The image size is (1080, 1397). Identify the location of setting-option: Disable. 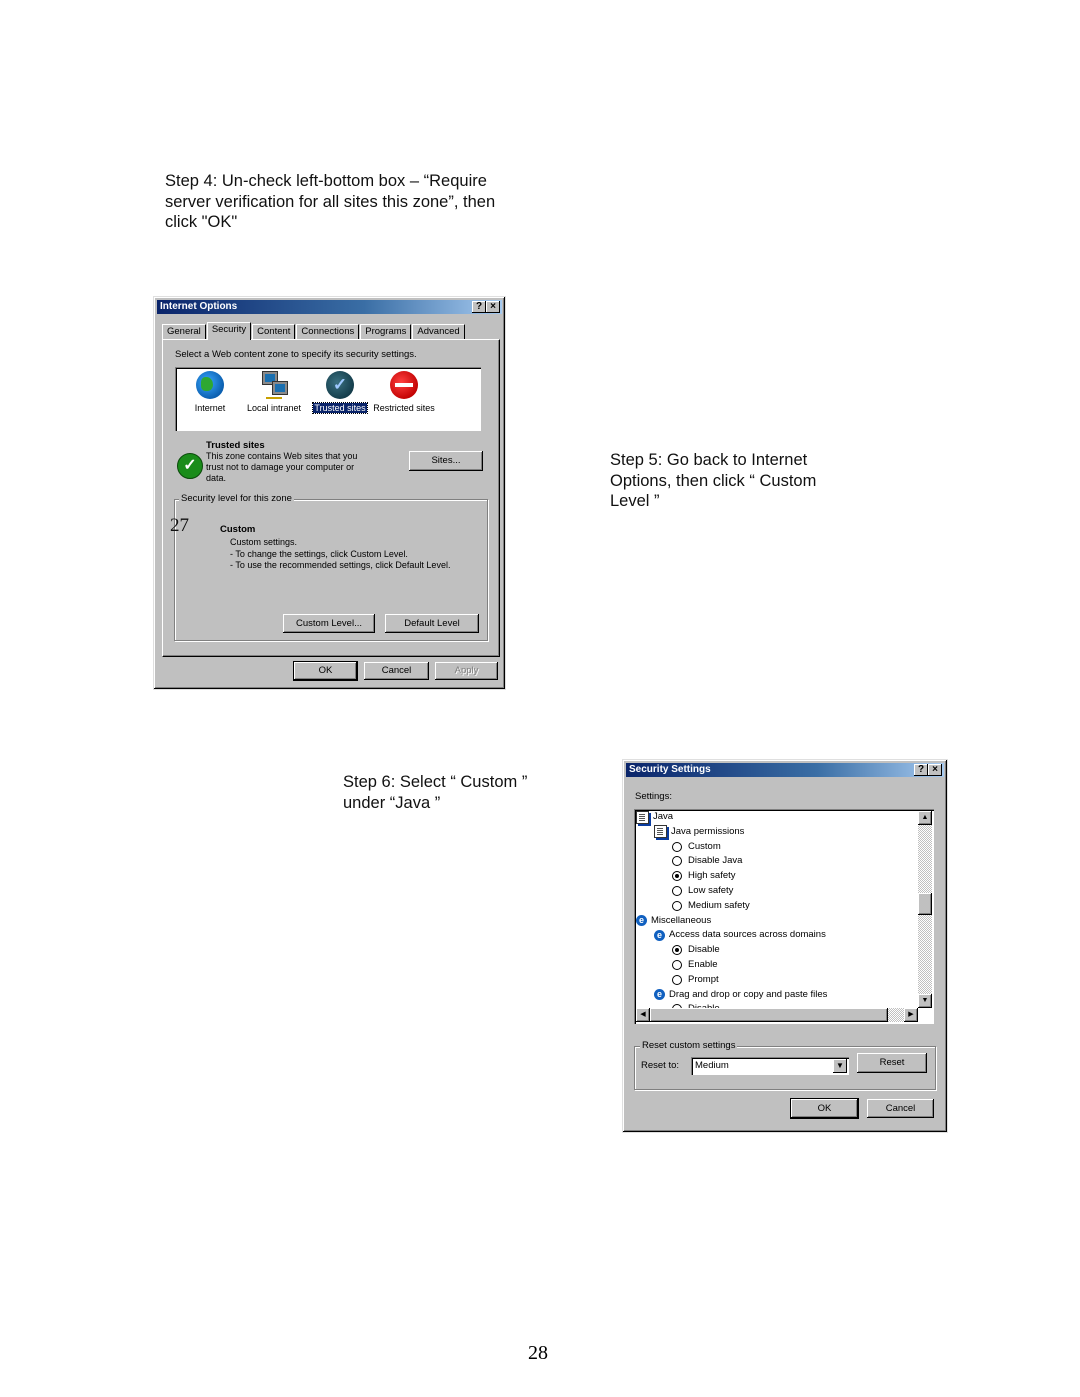
(696, 950).